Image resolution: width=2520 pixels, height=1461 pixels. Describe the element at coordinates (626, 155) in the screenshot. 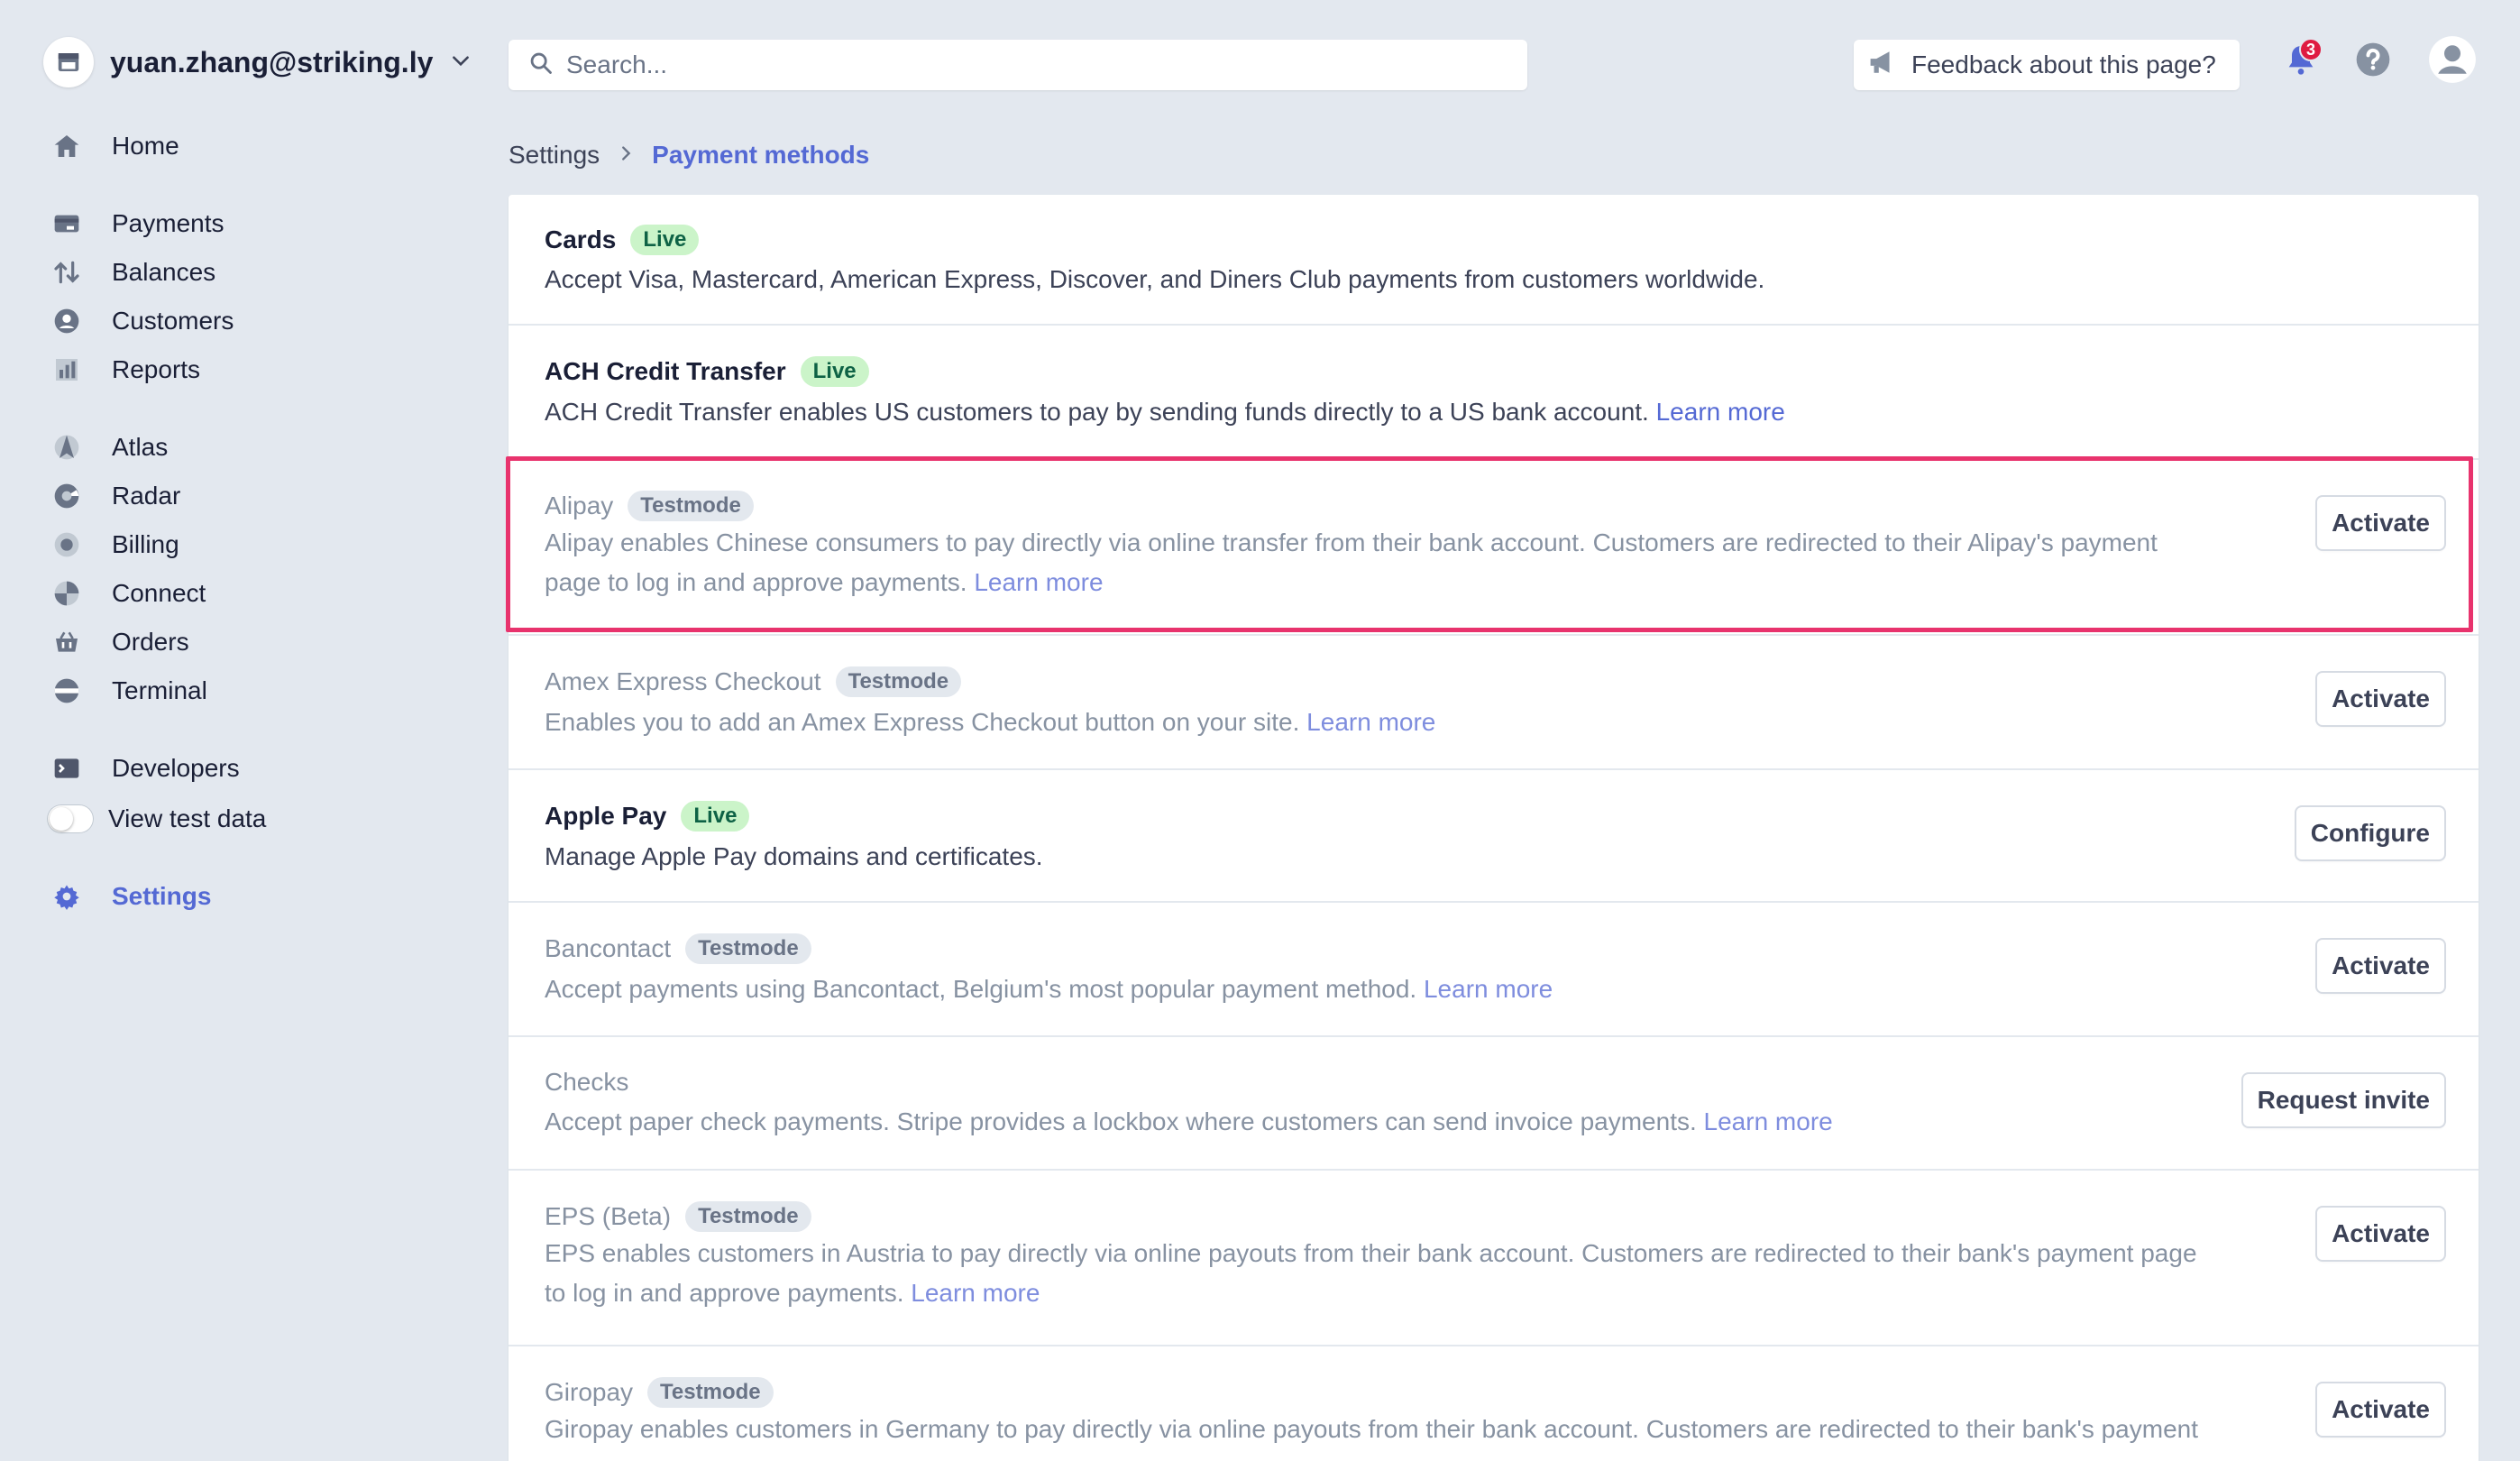

I see `chevron-right-icon` at that location.